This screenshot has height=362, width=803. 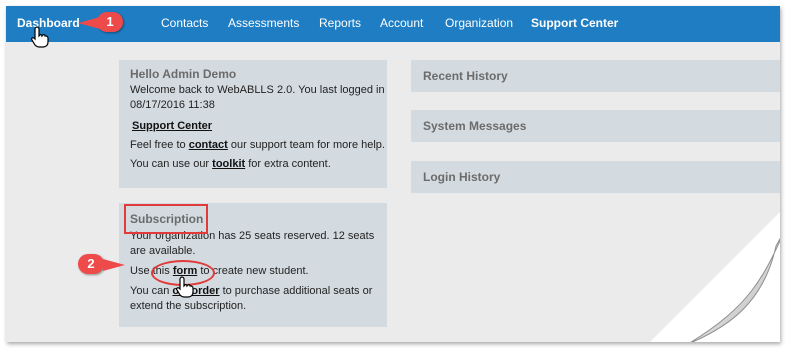 I want to click on callout-2-pointer, so click(x=114, y=265).